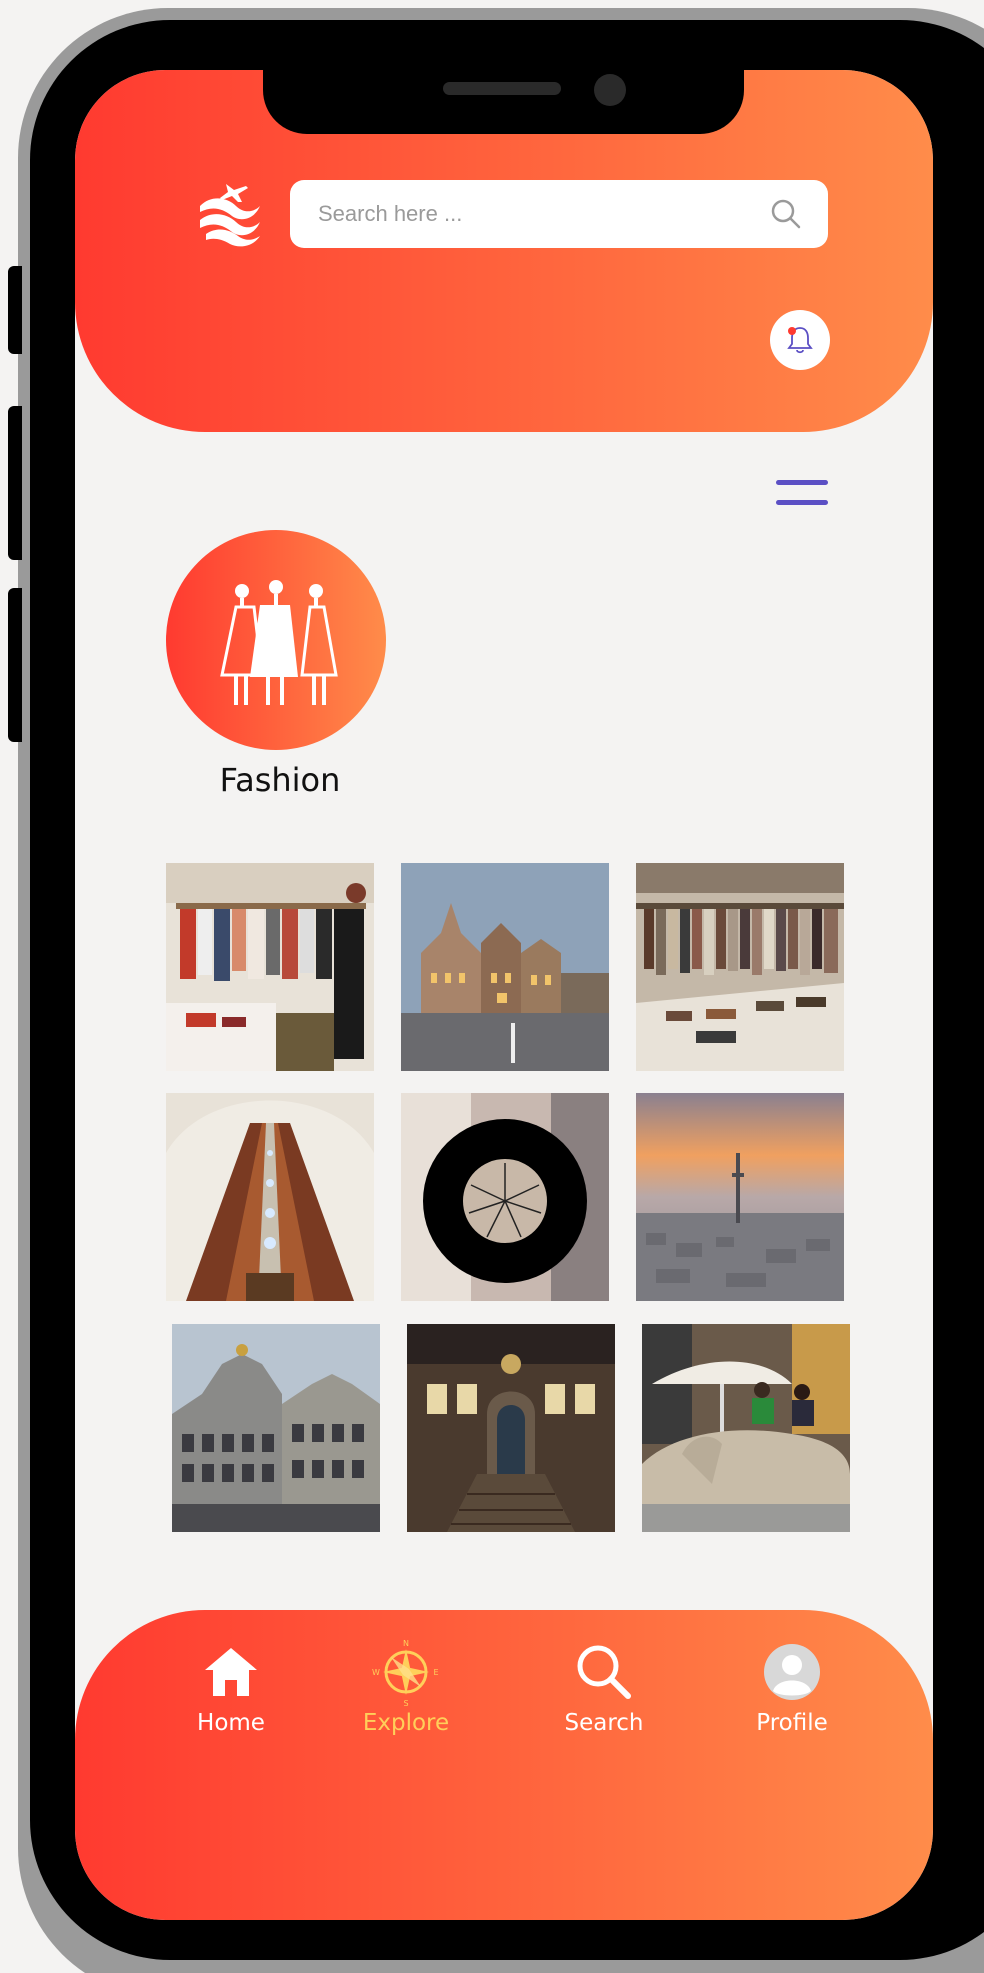 The image size is (984, 1973). What do you see at coordinates (279, 642) in the screenshot?
I see `mannequins-icon` at bounding box center [279, 642].